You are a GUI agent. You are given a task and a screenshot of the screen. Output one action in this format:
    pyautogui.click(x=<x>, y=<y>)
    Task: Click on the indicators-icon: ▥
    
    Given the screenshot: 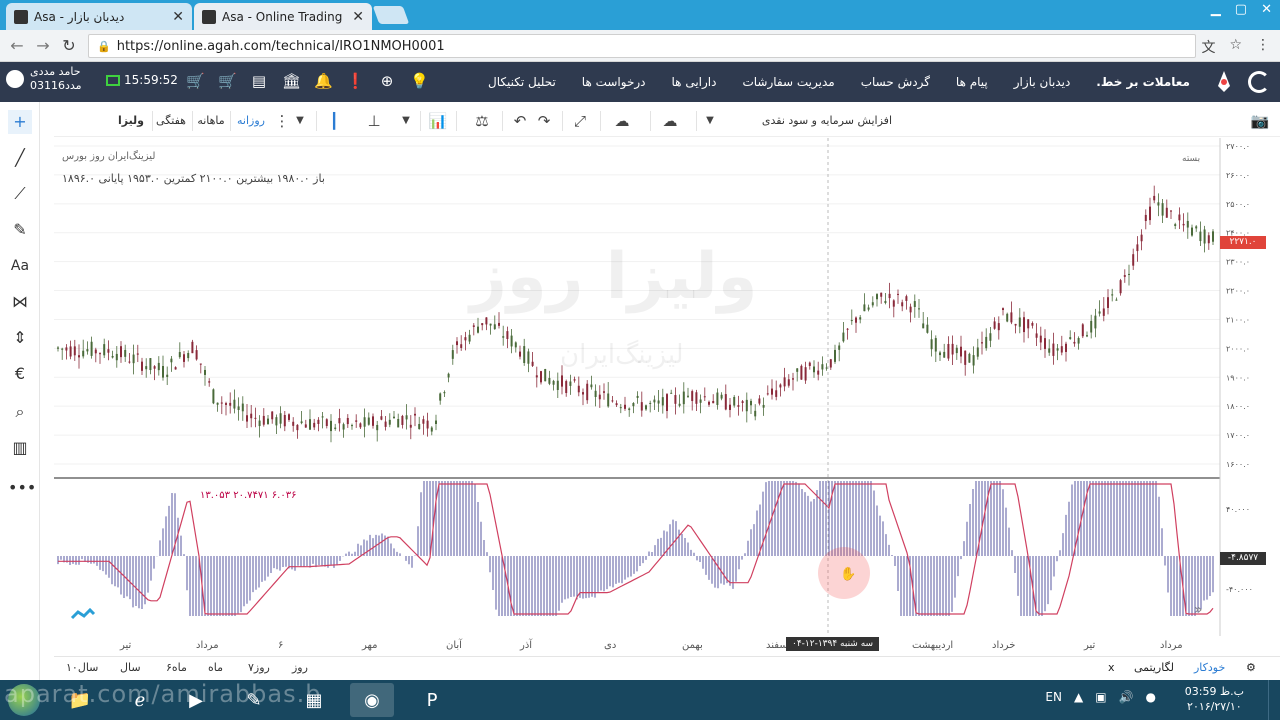 What is the action you would take?
    pyautogui.click(x=20, y=448)
    